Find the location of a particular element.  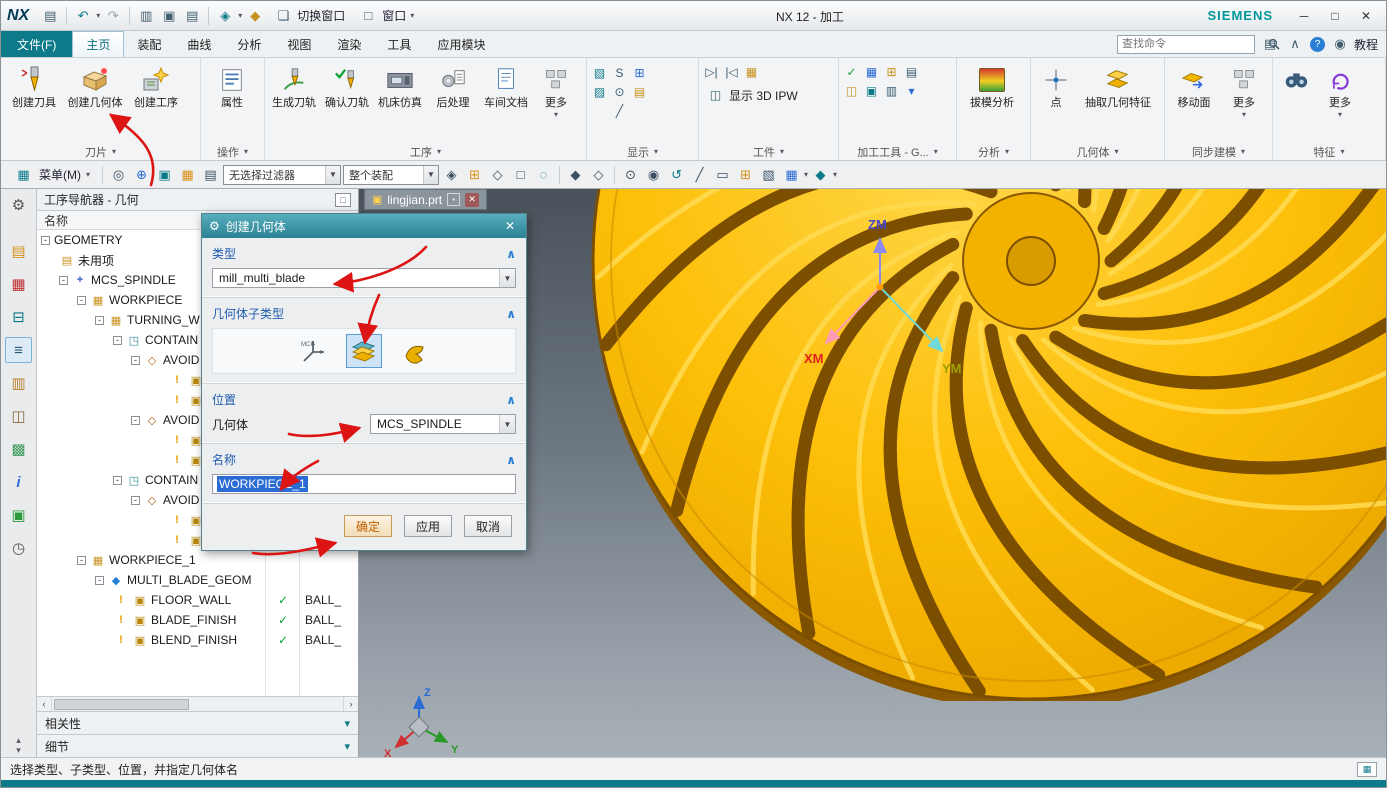

edit-display-icon: ▧ is located at coordinates (599, 73).